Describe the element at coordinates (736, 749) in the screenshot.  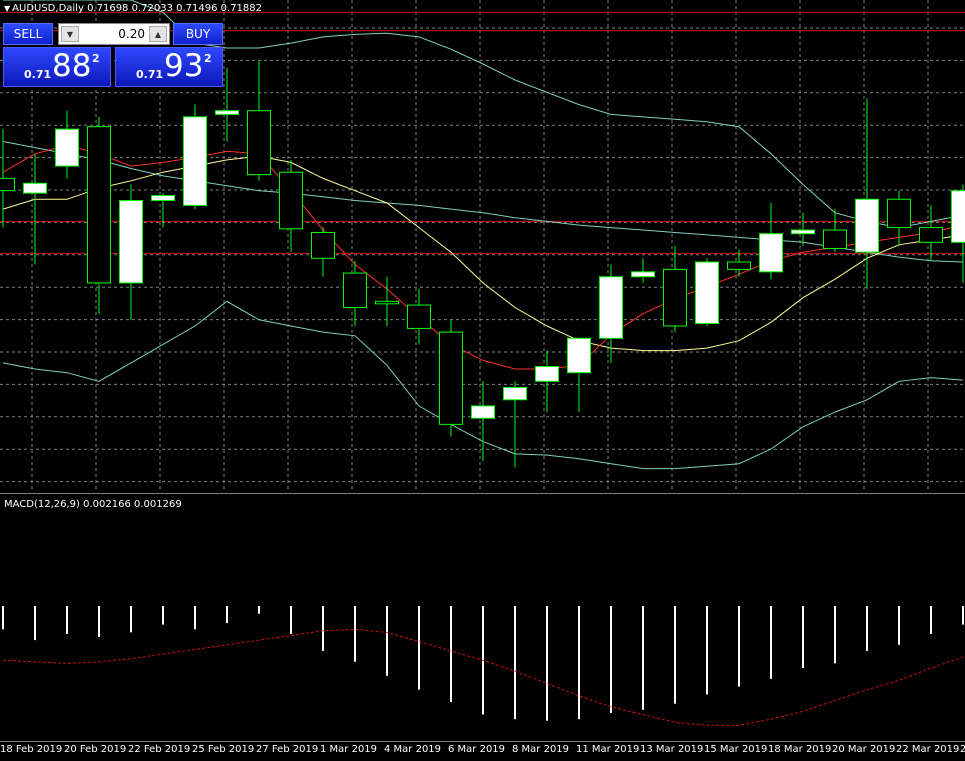
I see `date-tick-label: 15 Mar 2019` at that location.